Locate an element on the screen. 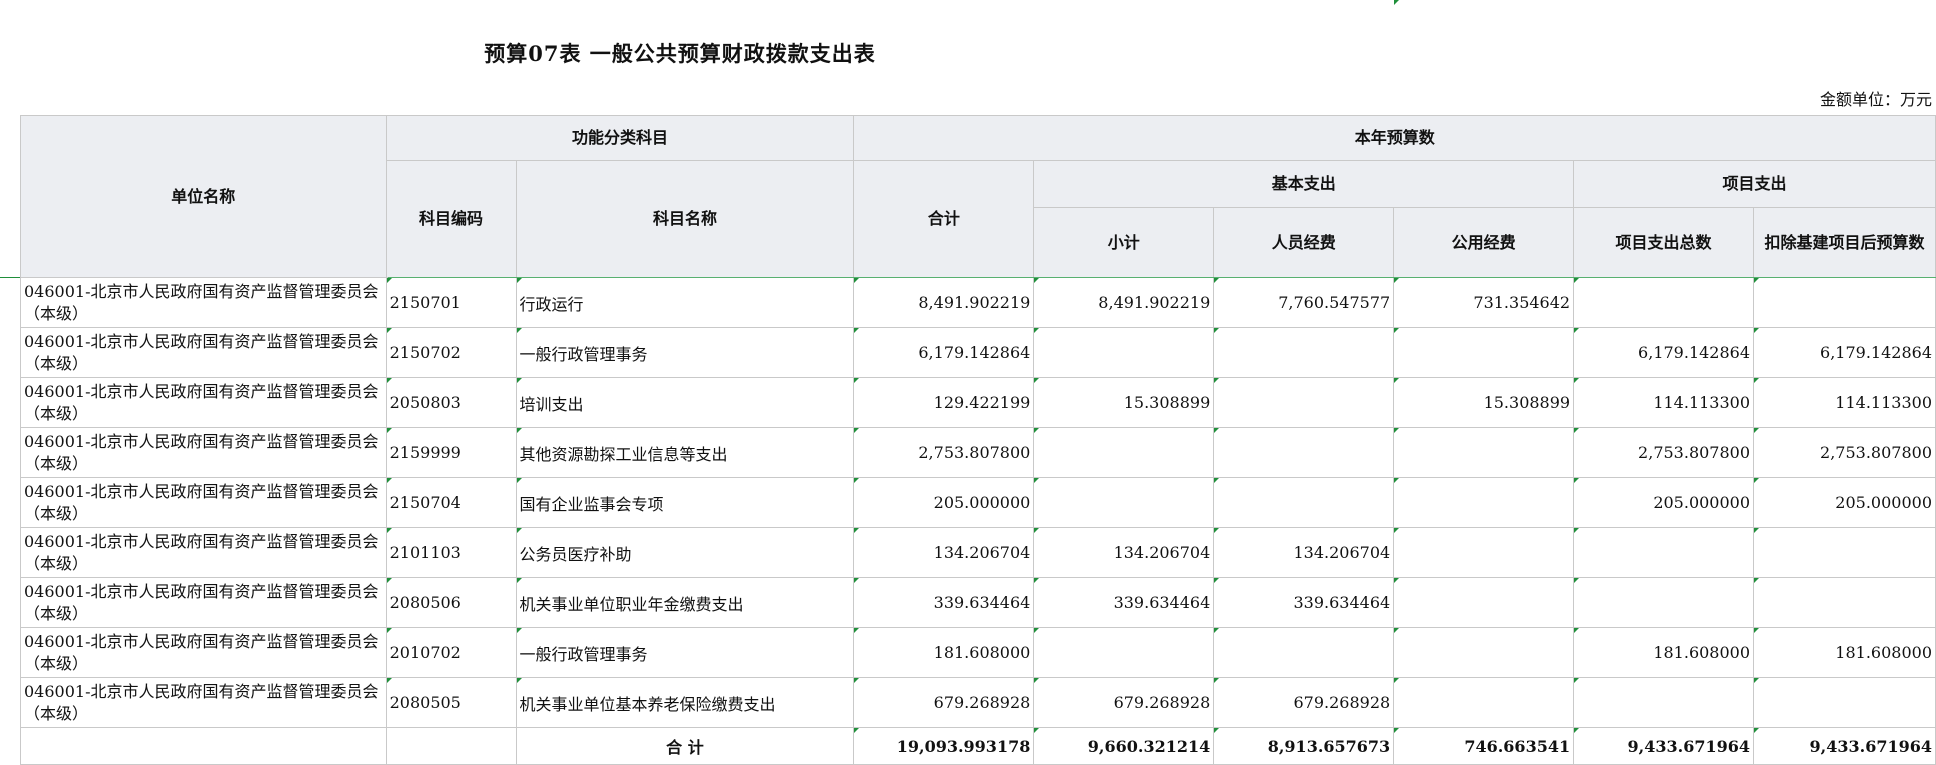  project-ex-capital-cell: 114.113300 is located at coordinates (1844, 402).